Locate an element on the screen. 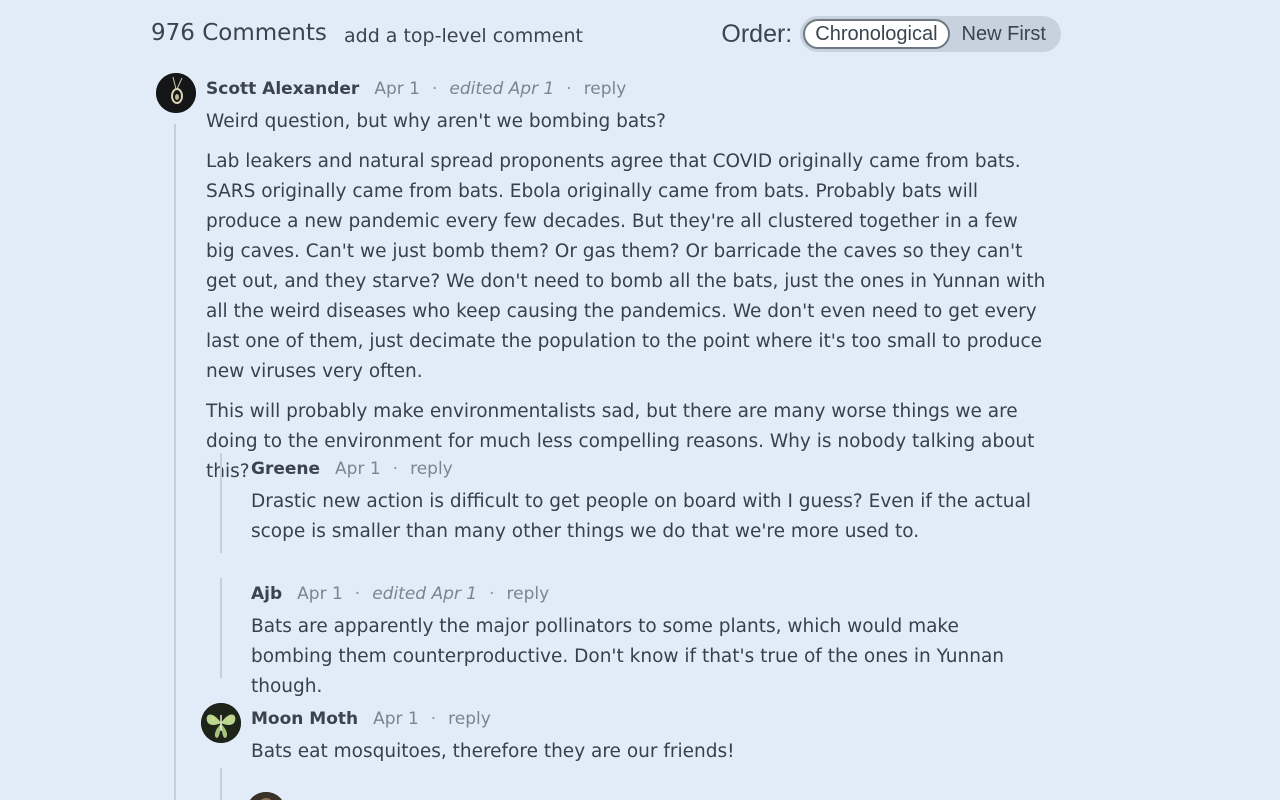 The width and height of the screenshot is (1280, 800). moth-avatar-icon is located at coordinates (221, 723).